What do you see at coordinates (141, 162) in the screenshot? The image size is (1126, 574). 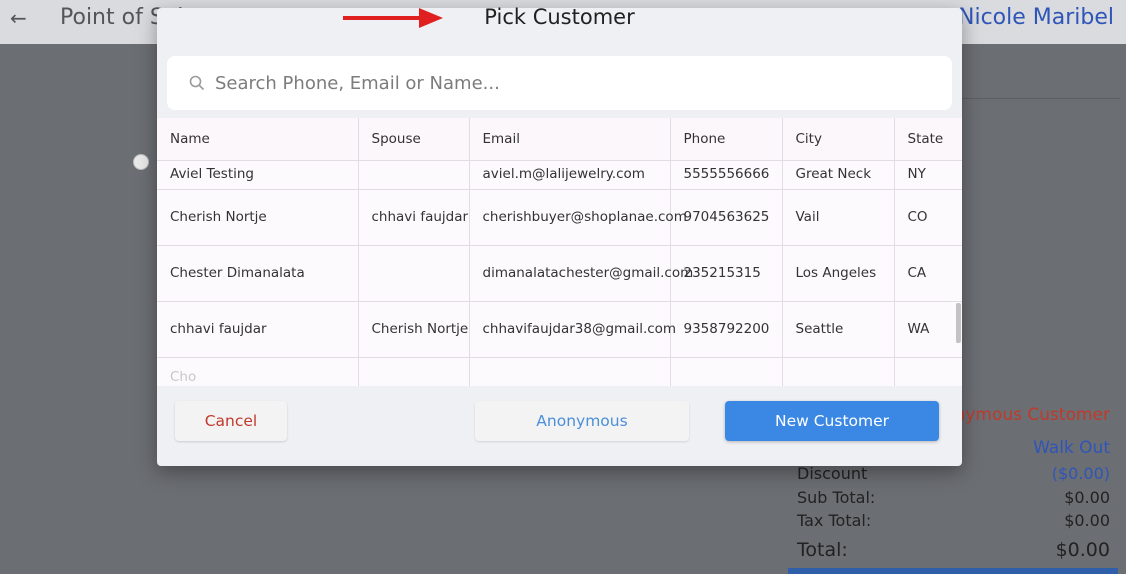 I see `radio-button` at bounding box center [141, 162].